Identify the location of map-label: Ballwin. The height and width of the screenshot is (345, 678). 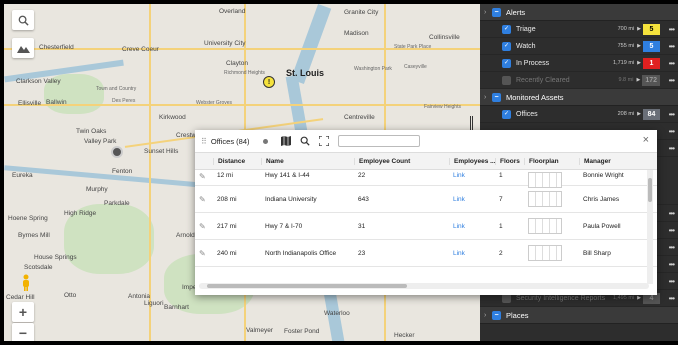
(56, 102).